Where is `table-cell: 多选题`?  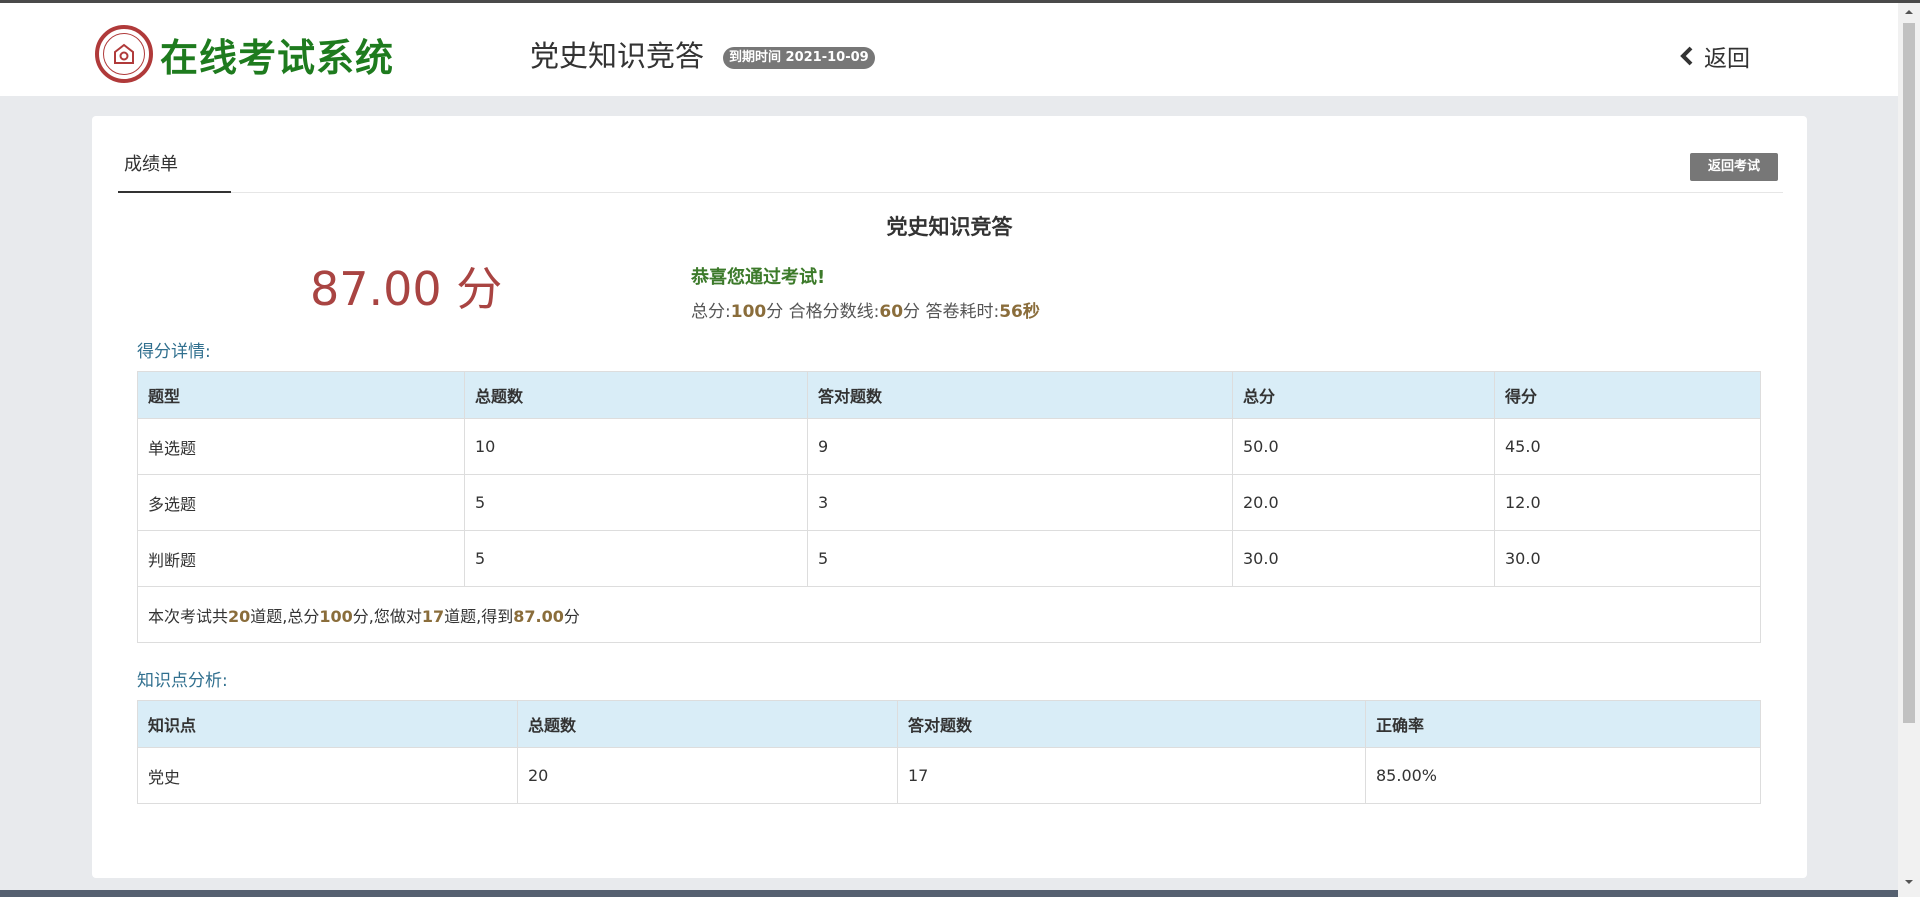
table-cell: 多选题 is located at coordinates (301, 502).